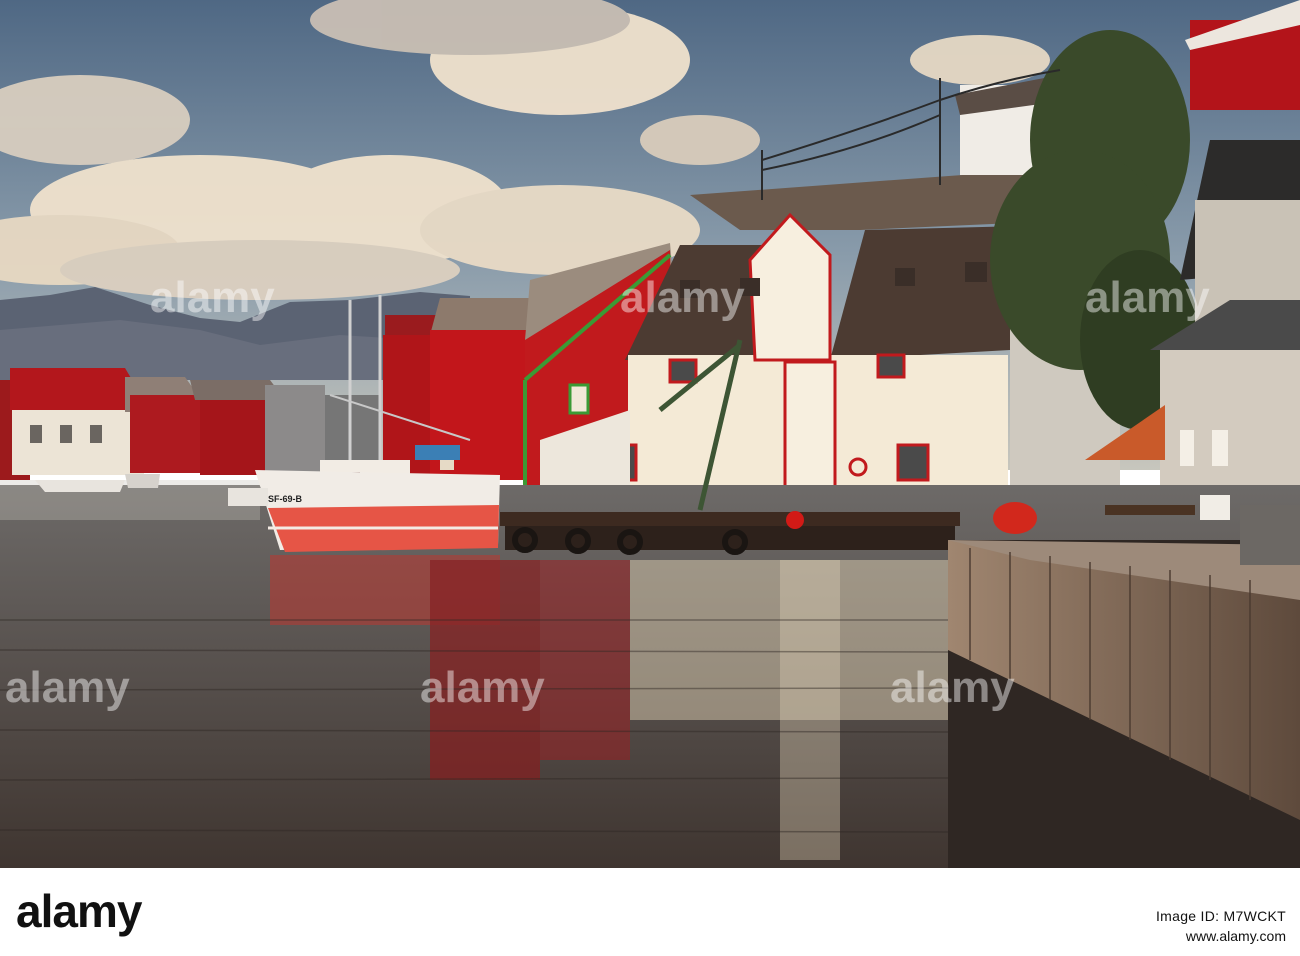 This screenshot has width=1300, height=956. What do you see at coordinates (1220, 916) in the screenshot?
I see `image-id-label: Image ID: M7WCKT` at bounding box center [1220, 916].